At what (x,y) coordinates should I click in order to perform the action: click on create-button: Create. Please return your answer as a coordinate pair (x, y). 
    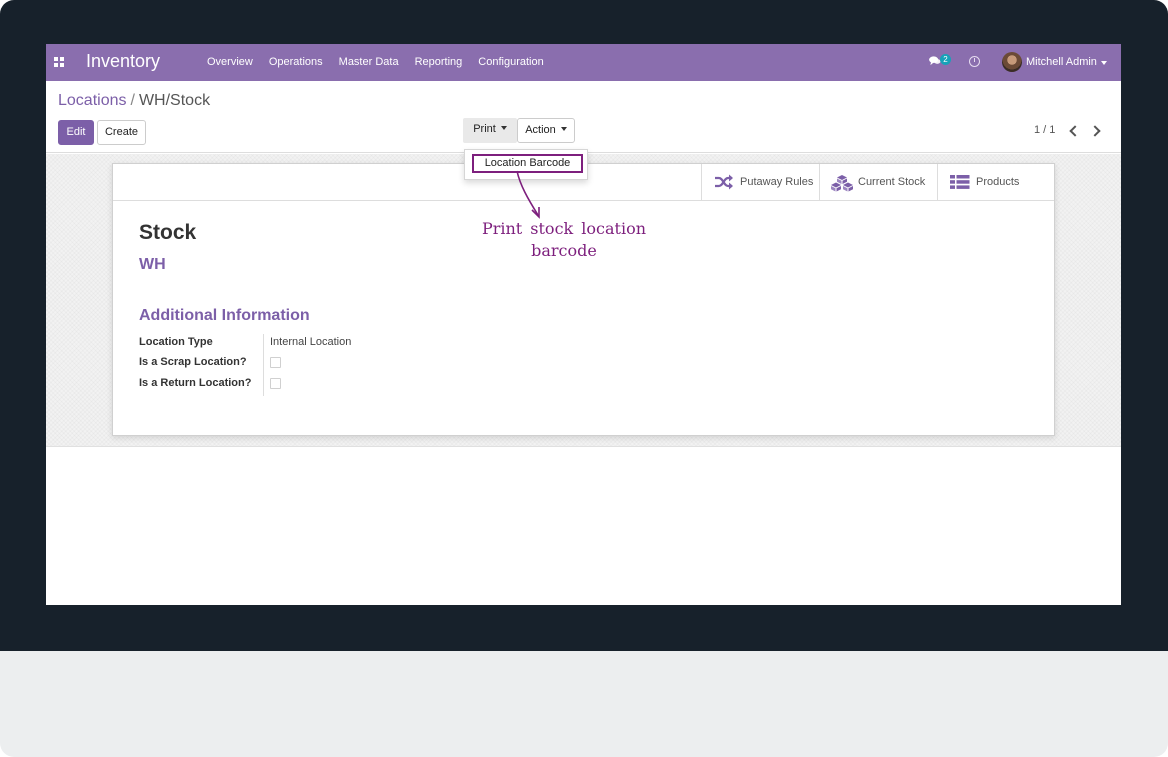
    Looking at the image, I should click on (121, 132).